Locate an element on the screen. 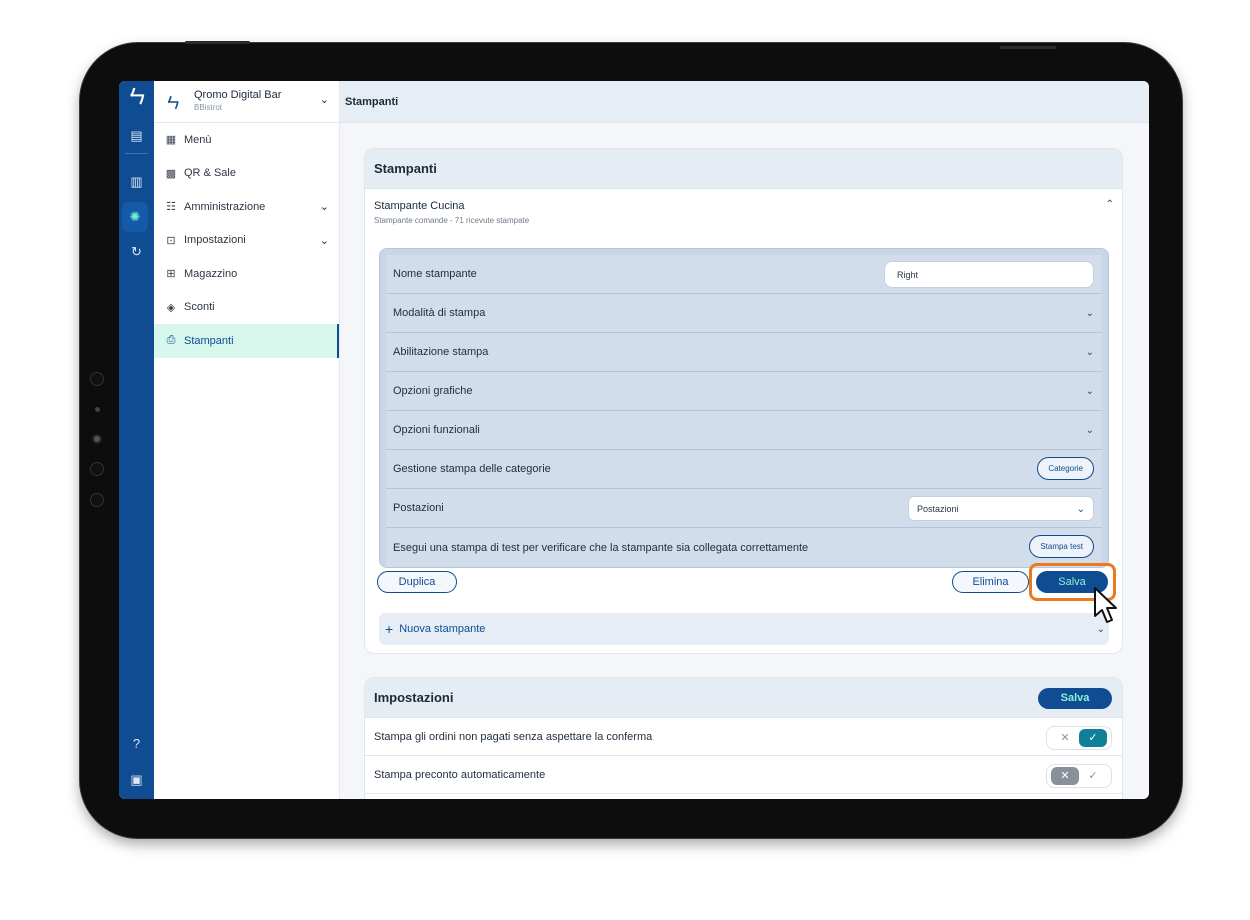  new-printer-label: Nuova stampante is located at coordinates (442, 629).